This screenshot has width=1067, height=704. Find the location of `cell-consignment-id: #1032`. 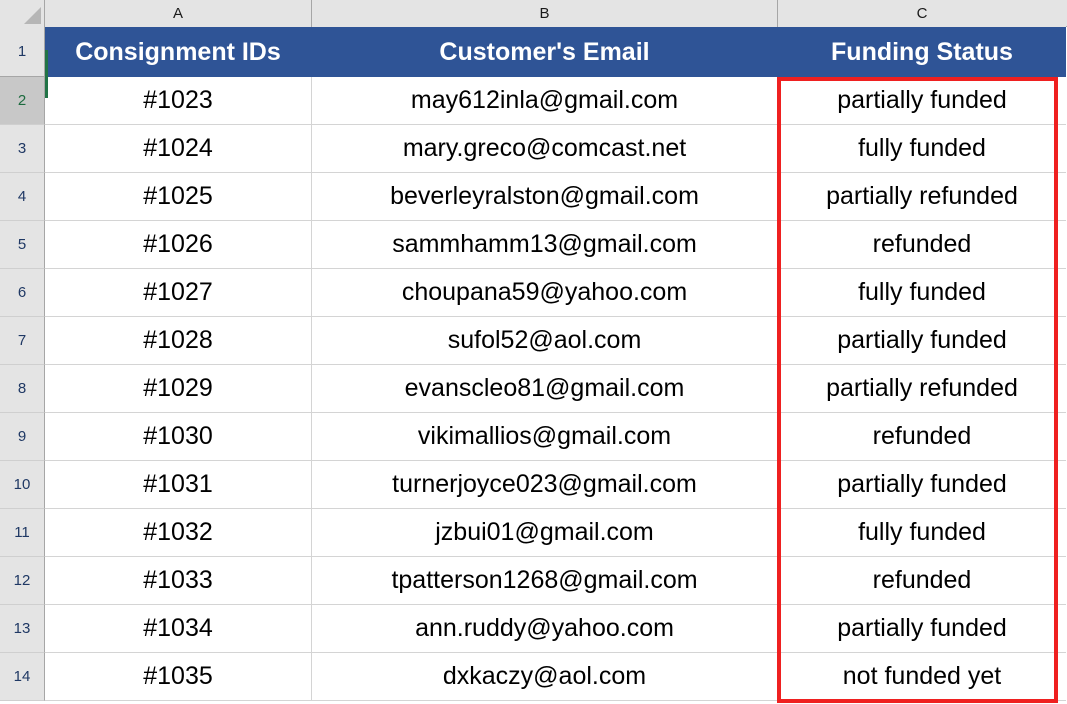

cell-consignment-id: #1032 is located at coordinates (178, 533).